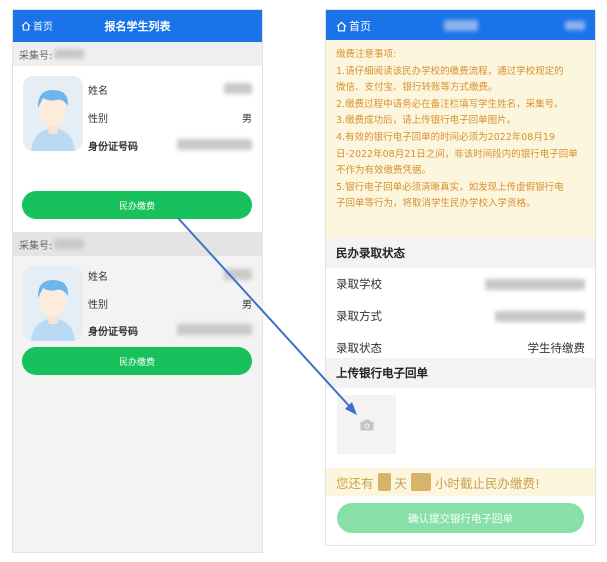 The width and height of the screenshot is (607, 562). I want to click on notice-heading: 缴费注意事项:, so click(366, 54).